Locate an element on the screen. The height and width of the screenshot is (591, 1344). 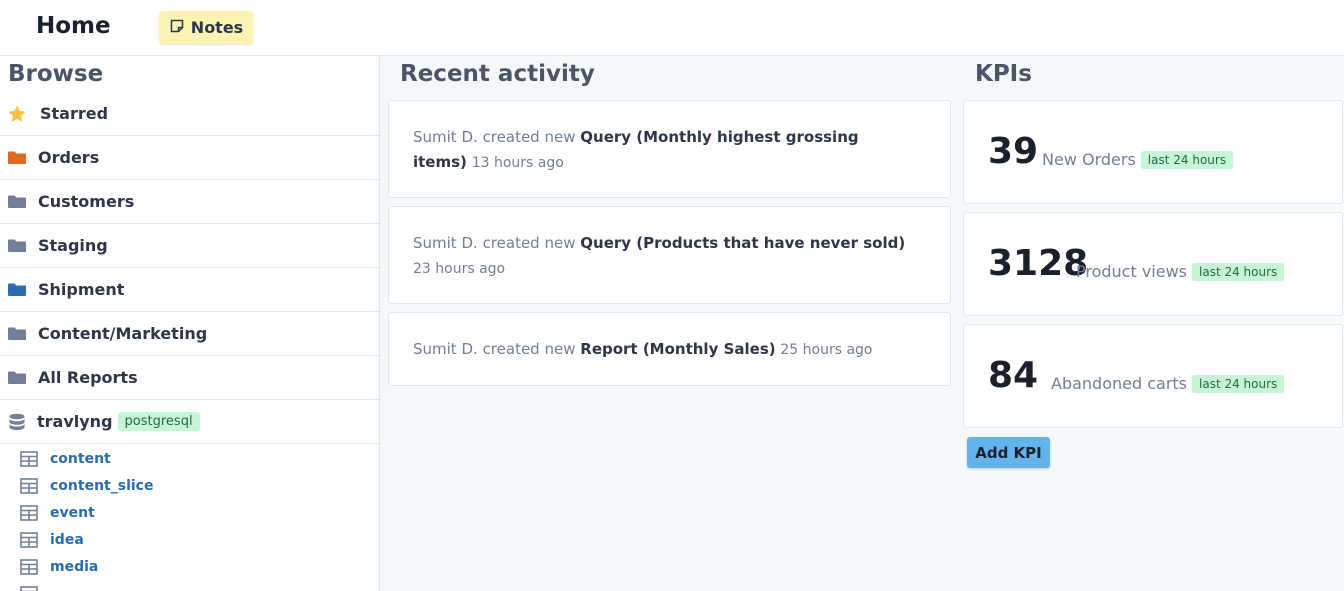
kpi-value: 3128 is located at coordinates (1038, 263).